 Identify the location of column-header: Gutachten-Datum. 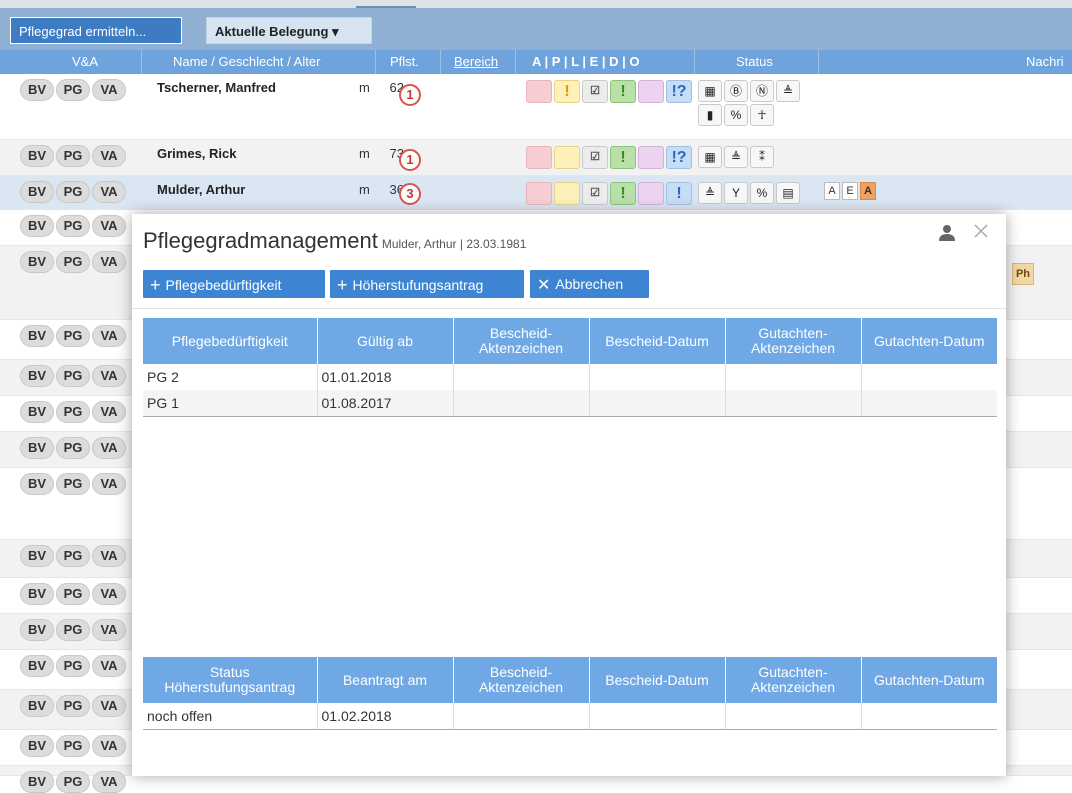
(929, 341).